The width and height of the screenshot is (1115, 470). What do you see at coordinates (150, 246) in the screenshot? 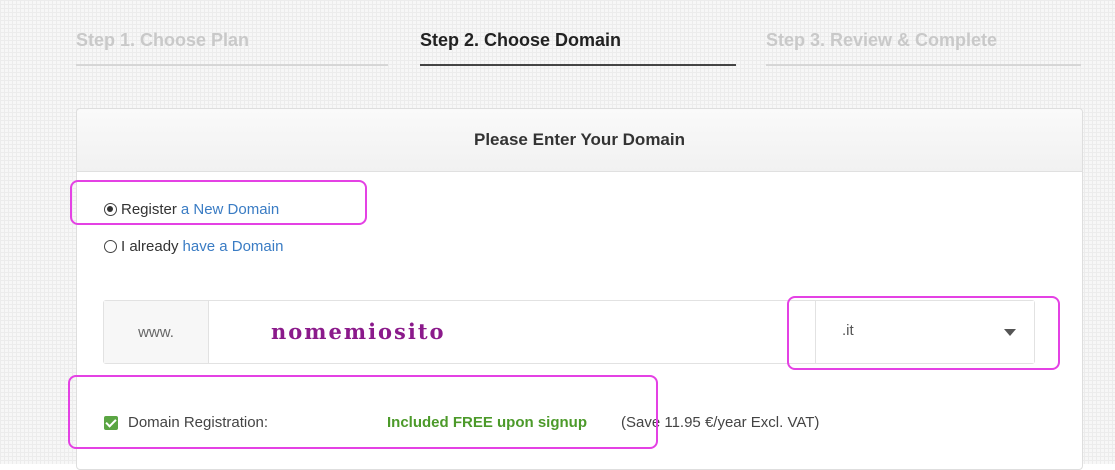
I see `option-label: I already` at bounding box center [150, 246].